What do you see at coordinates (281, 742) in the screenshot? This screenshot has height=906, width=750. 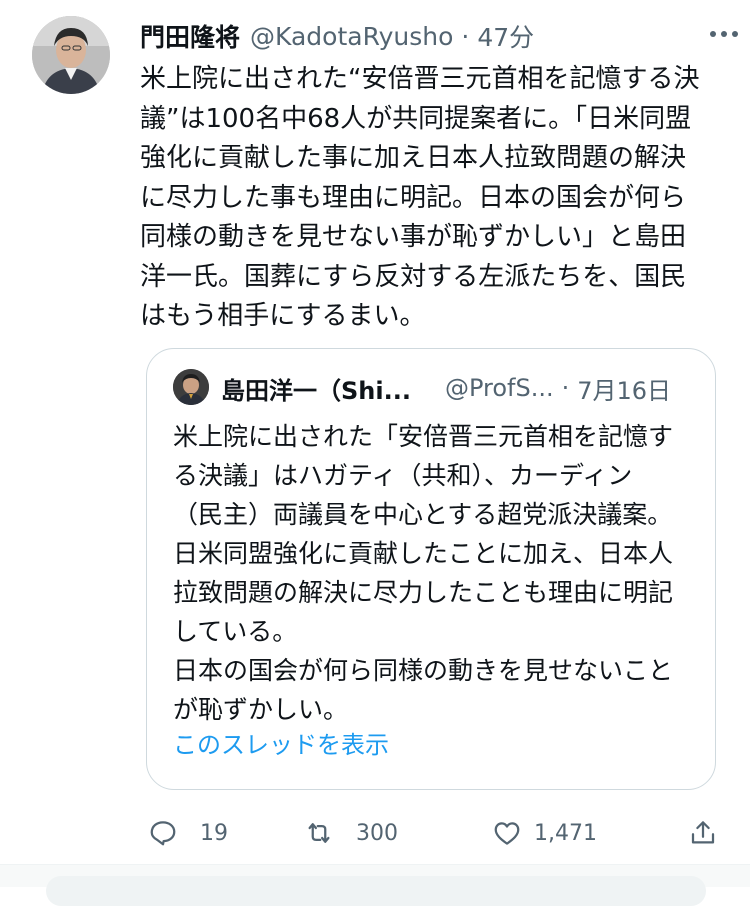 I see `show-thread-link: このスレッドを表示` at bounding box center [281, 742].